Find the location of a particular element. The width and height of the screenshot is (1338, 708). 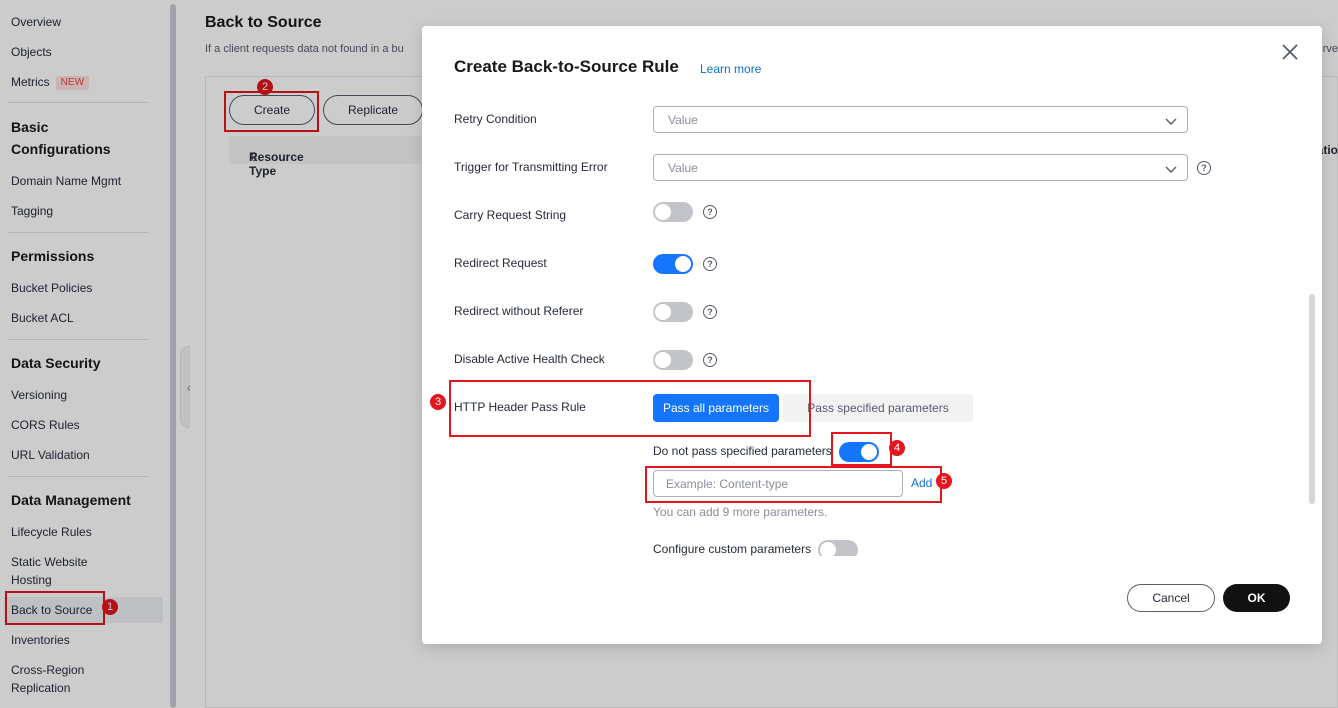

do-not-pass-label: Do not pass specified parameters is located at coordinates (742, 451).